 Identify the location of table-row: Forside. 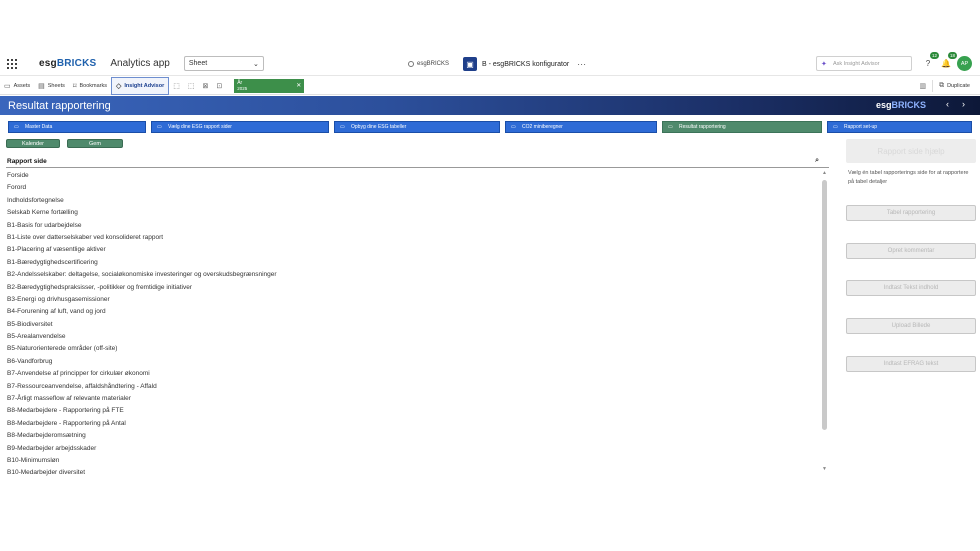
(413, 176).